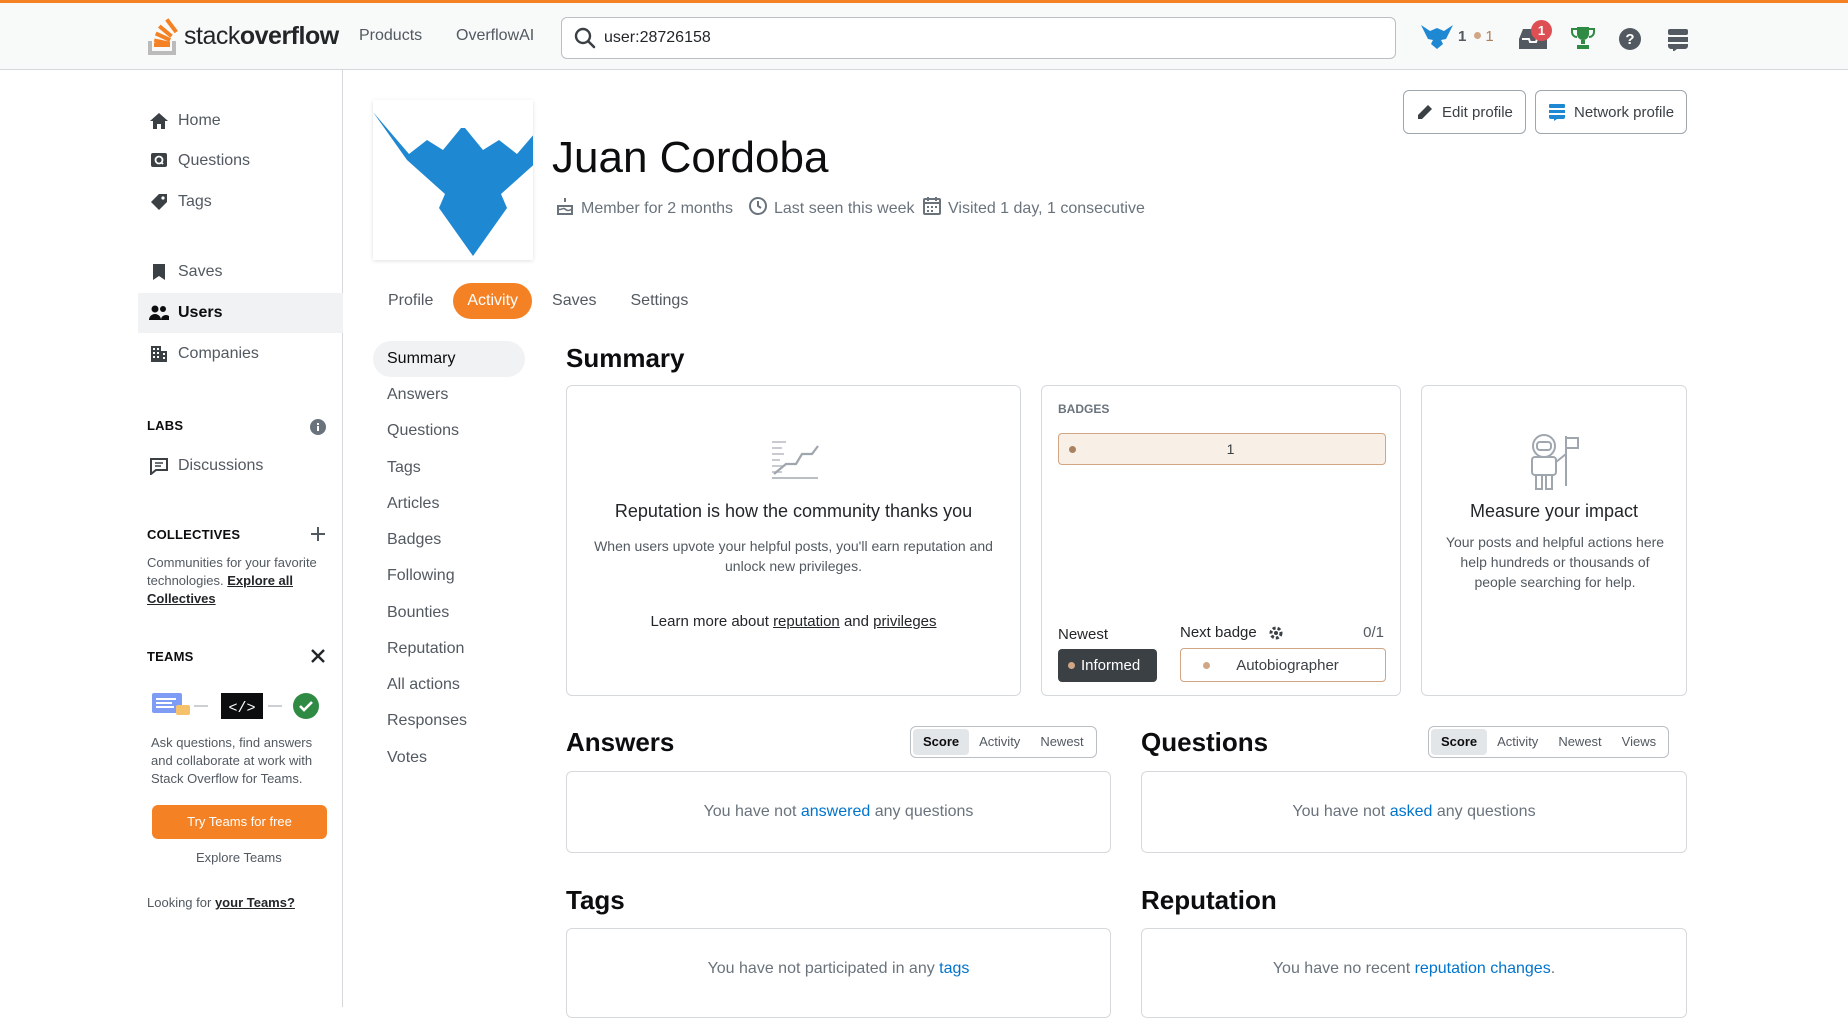 The width and height of the screenshot is (1848, 1018). I want to click on tags-empty-text: You have not participated in any tags, so click(838, 968).